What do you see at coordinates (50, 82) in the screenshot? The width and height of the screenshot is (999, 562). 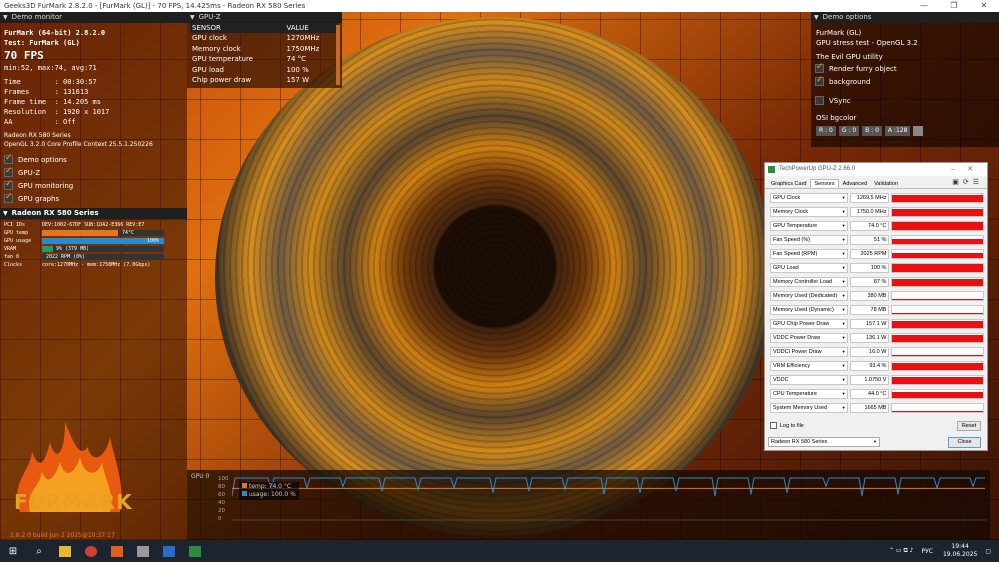 I see `time-readout: Time : 00:30:57` at bounding box center [50, 82].